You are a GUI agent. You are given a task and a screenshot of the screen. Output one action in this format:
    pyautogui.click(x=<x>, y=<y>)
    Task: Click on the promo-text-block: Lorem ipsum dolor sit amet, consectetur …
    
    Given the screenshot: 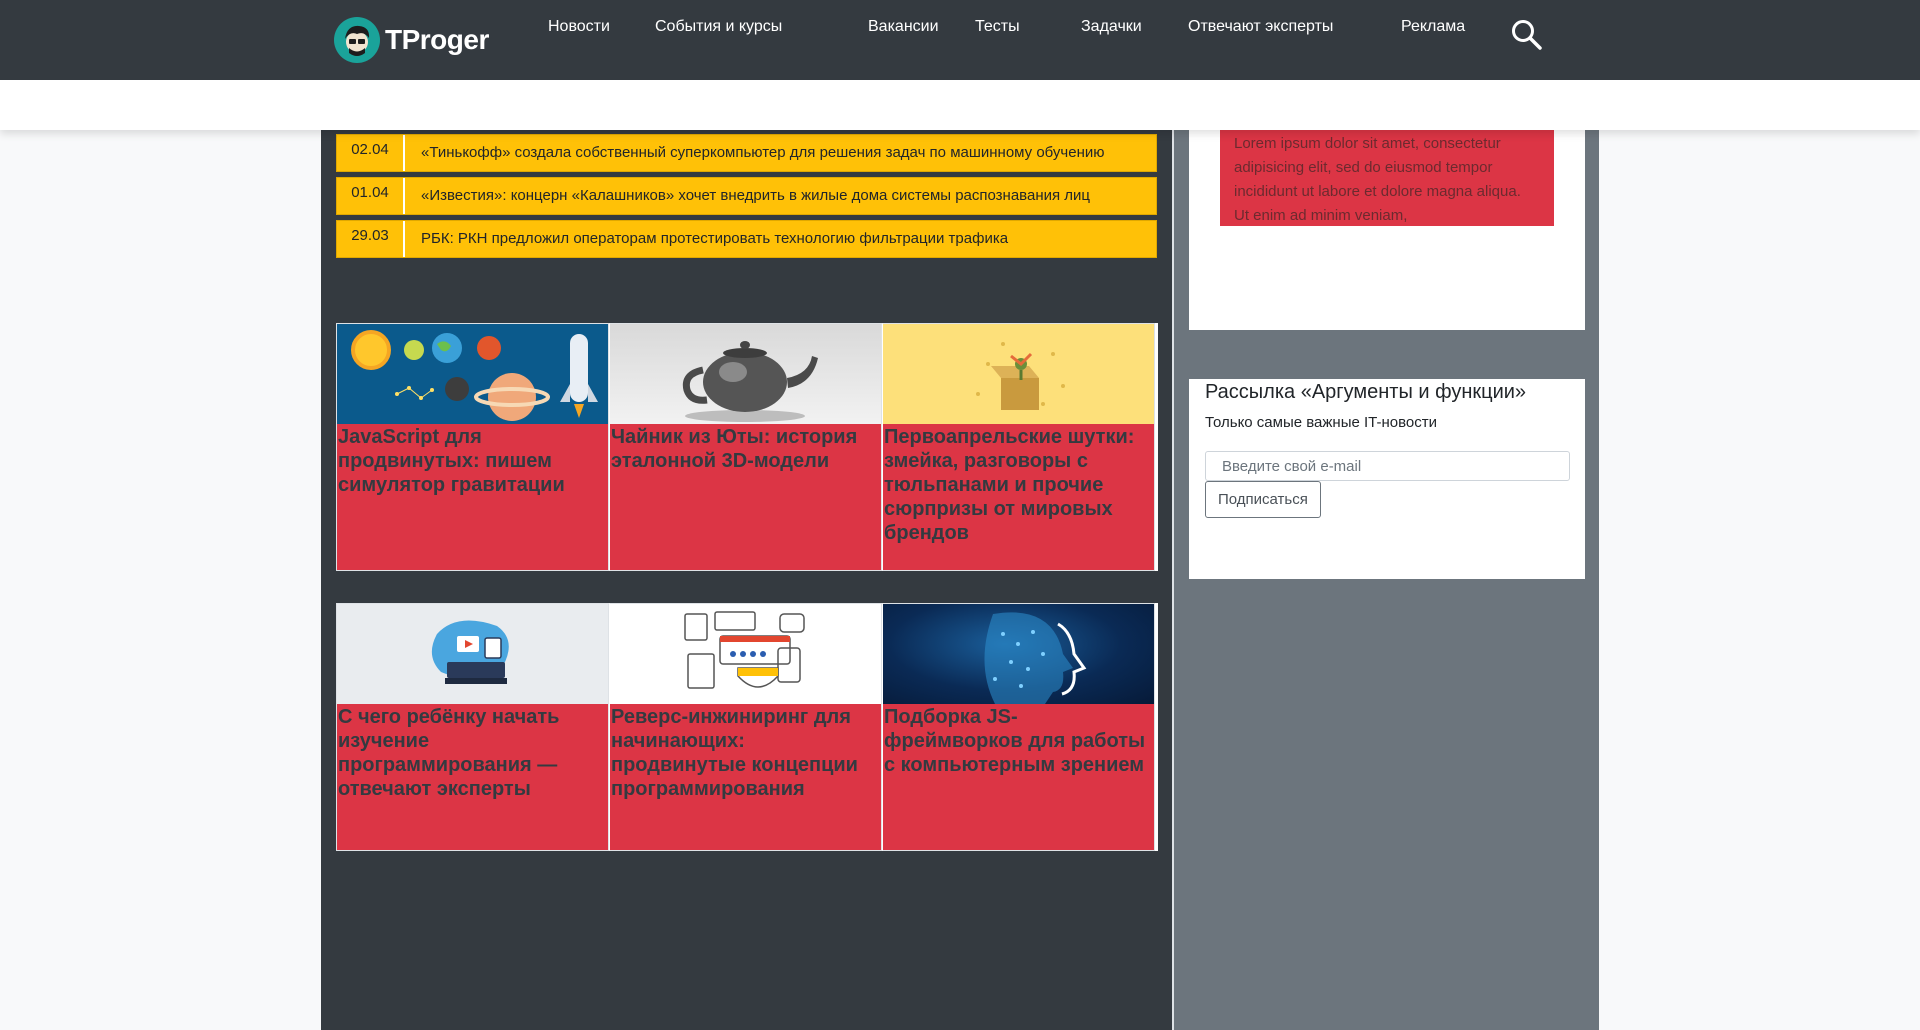 What is the action you would take?
    pyautogui.click(x=1387, y=178)
    